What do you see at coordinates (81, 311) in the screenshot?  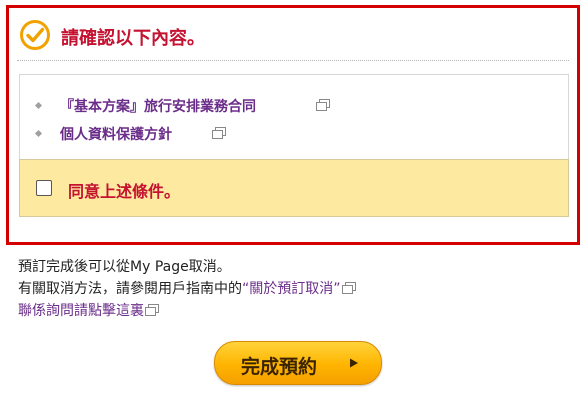 I see `contact-link: 聯係詢問請點擊這裏` at bounding box center [81, 311].